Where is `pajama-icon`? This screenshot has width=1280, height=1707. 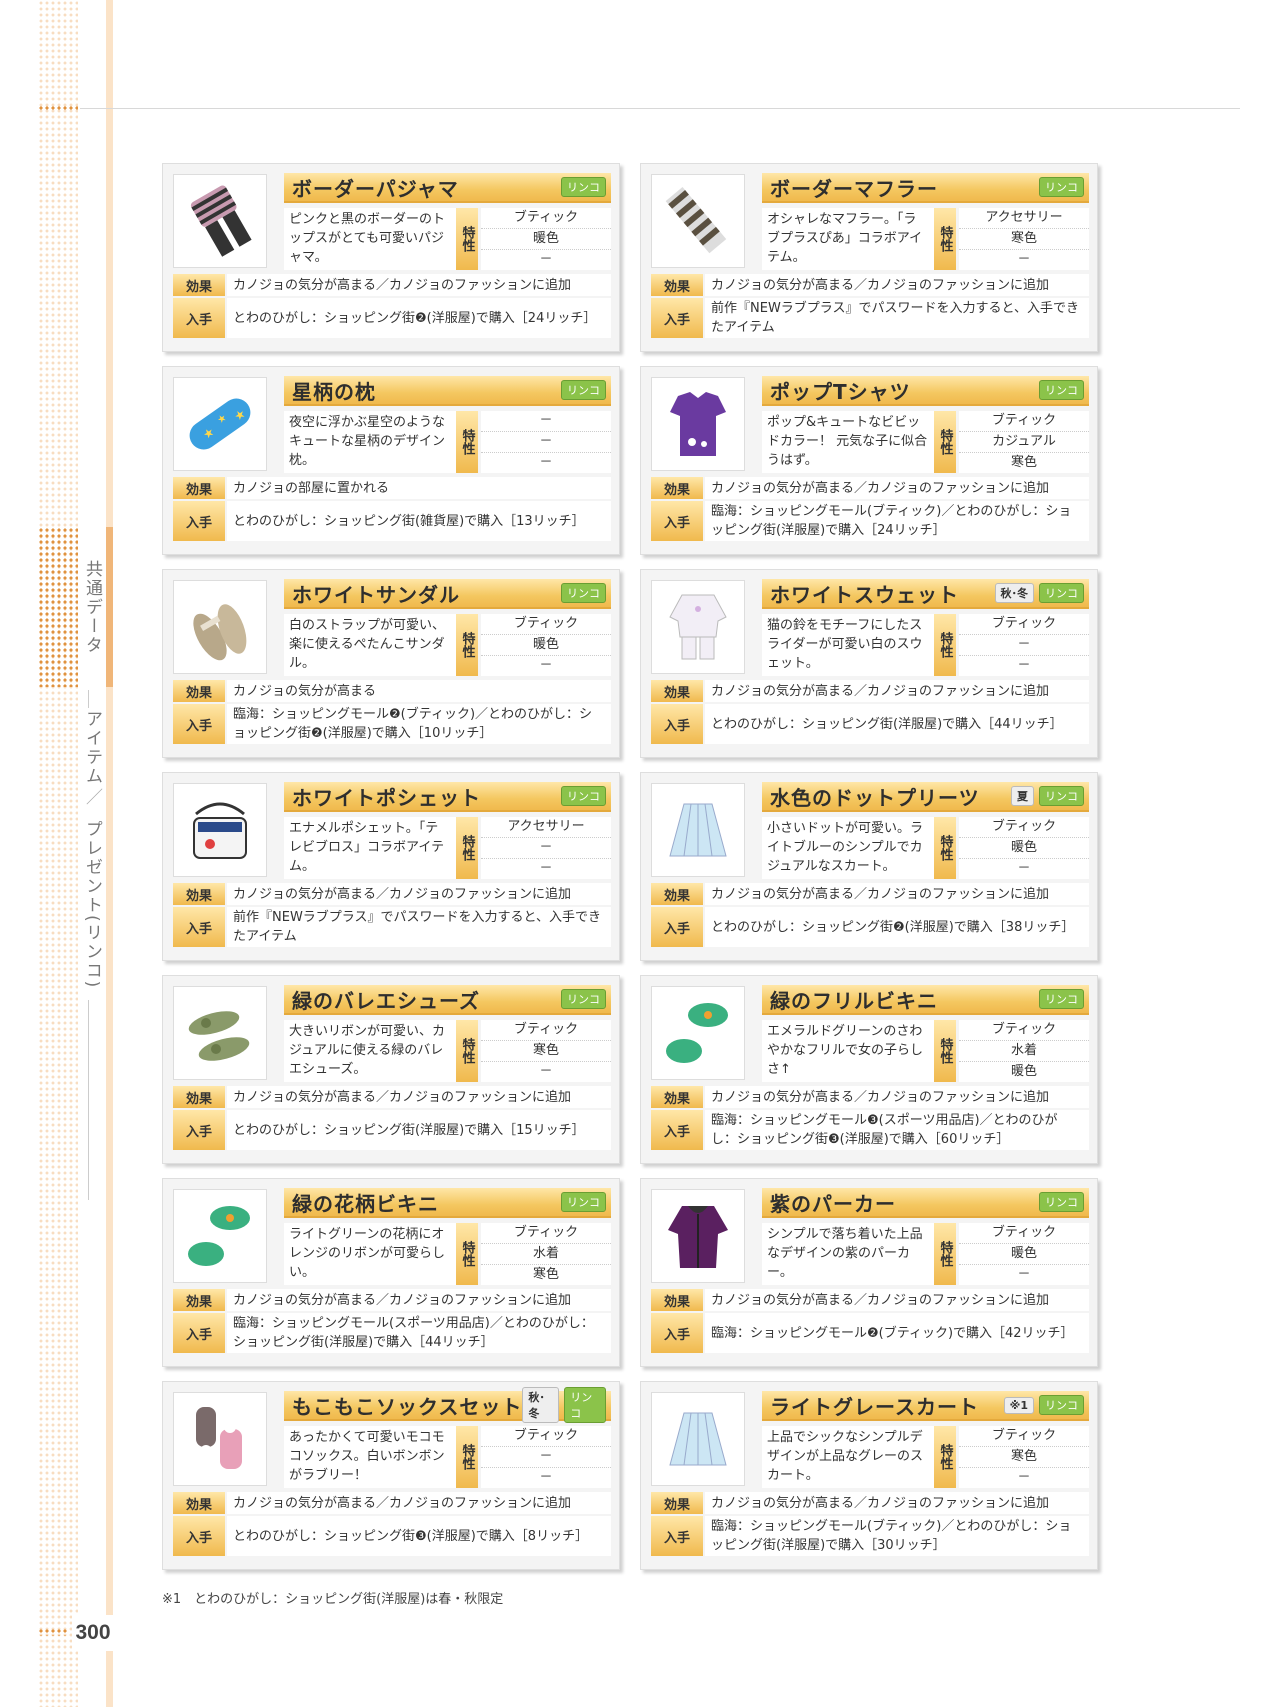 pajama-icon is located at coordinates (220, 221).